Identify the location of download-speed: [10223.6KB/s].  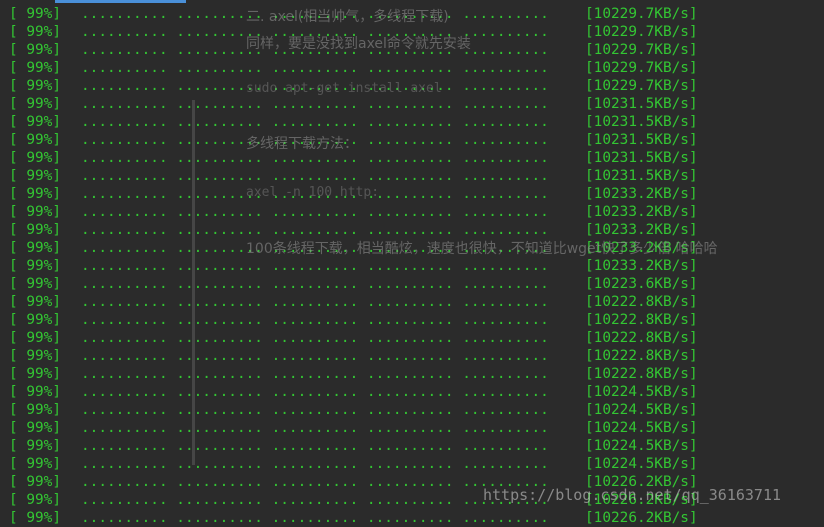
(641, 284).